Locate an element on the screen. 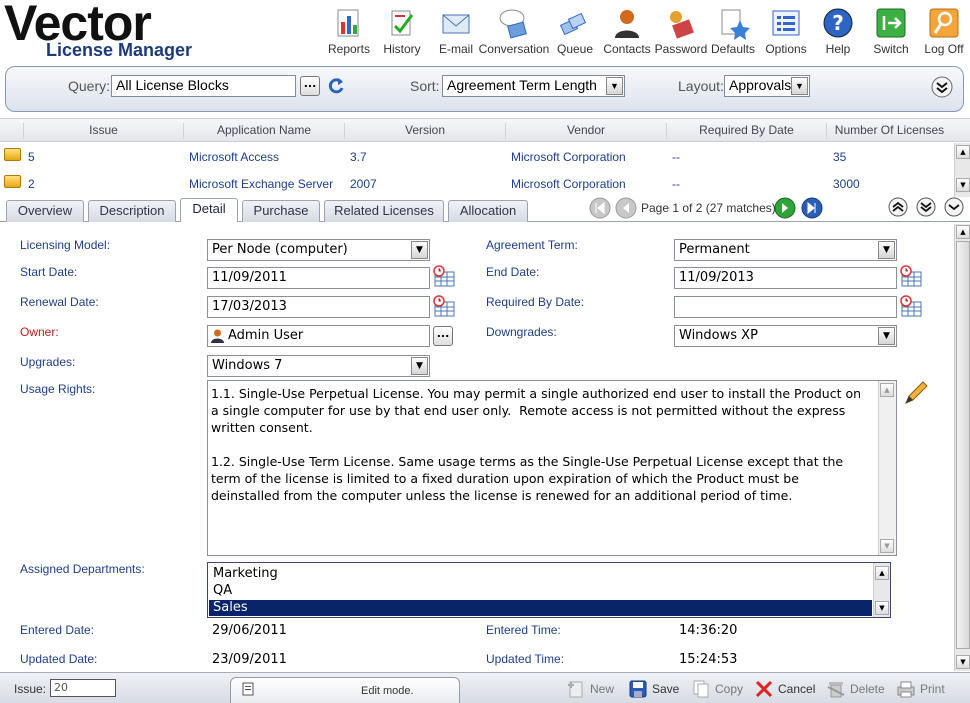  grid-col-application: Application Name is located at coordinates (264, 131).